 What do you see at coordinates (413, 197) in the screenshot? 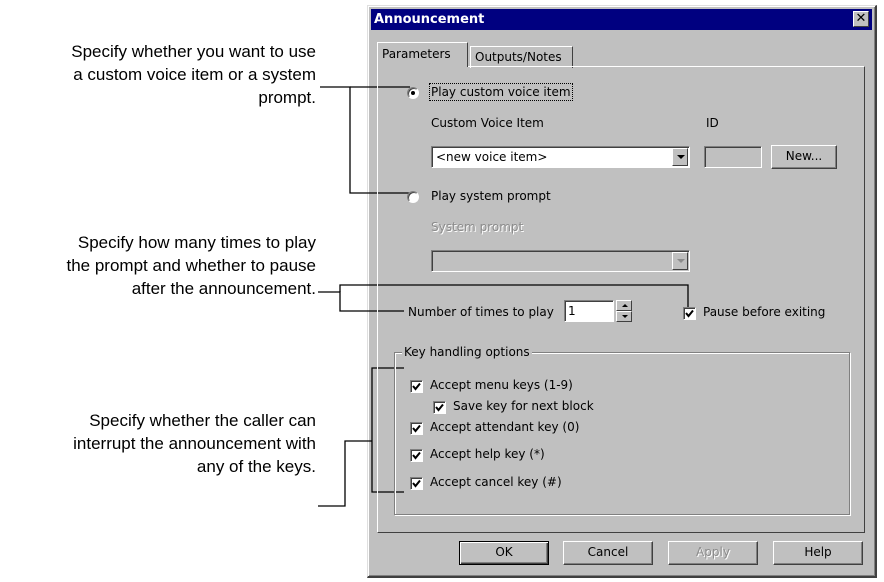
I see `system-prompt-radio` at bounding box center [413, 197].